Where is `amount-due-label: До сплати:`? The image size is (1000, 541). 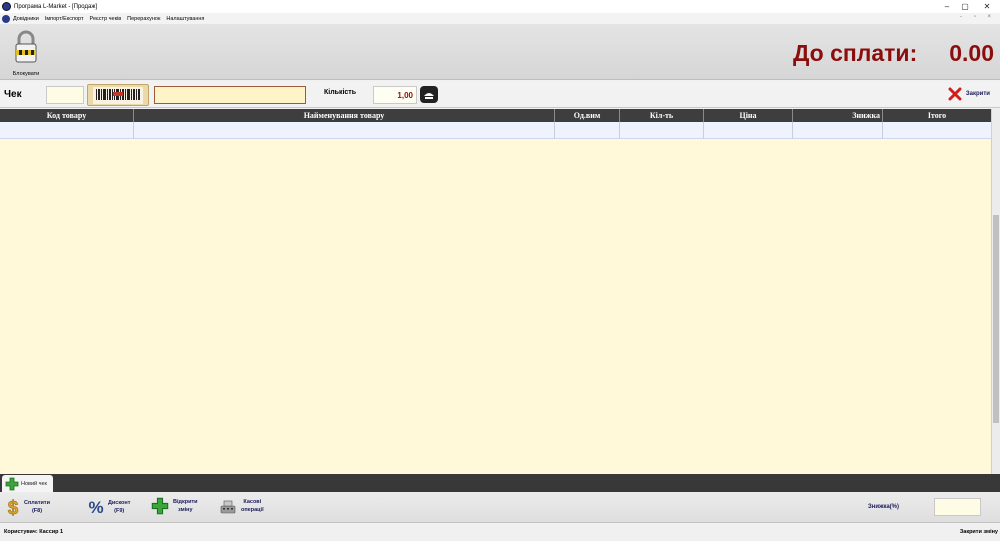
amount-due-label: До сплати: is located at coordinates (855, 53).